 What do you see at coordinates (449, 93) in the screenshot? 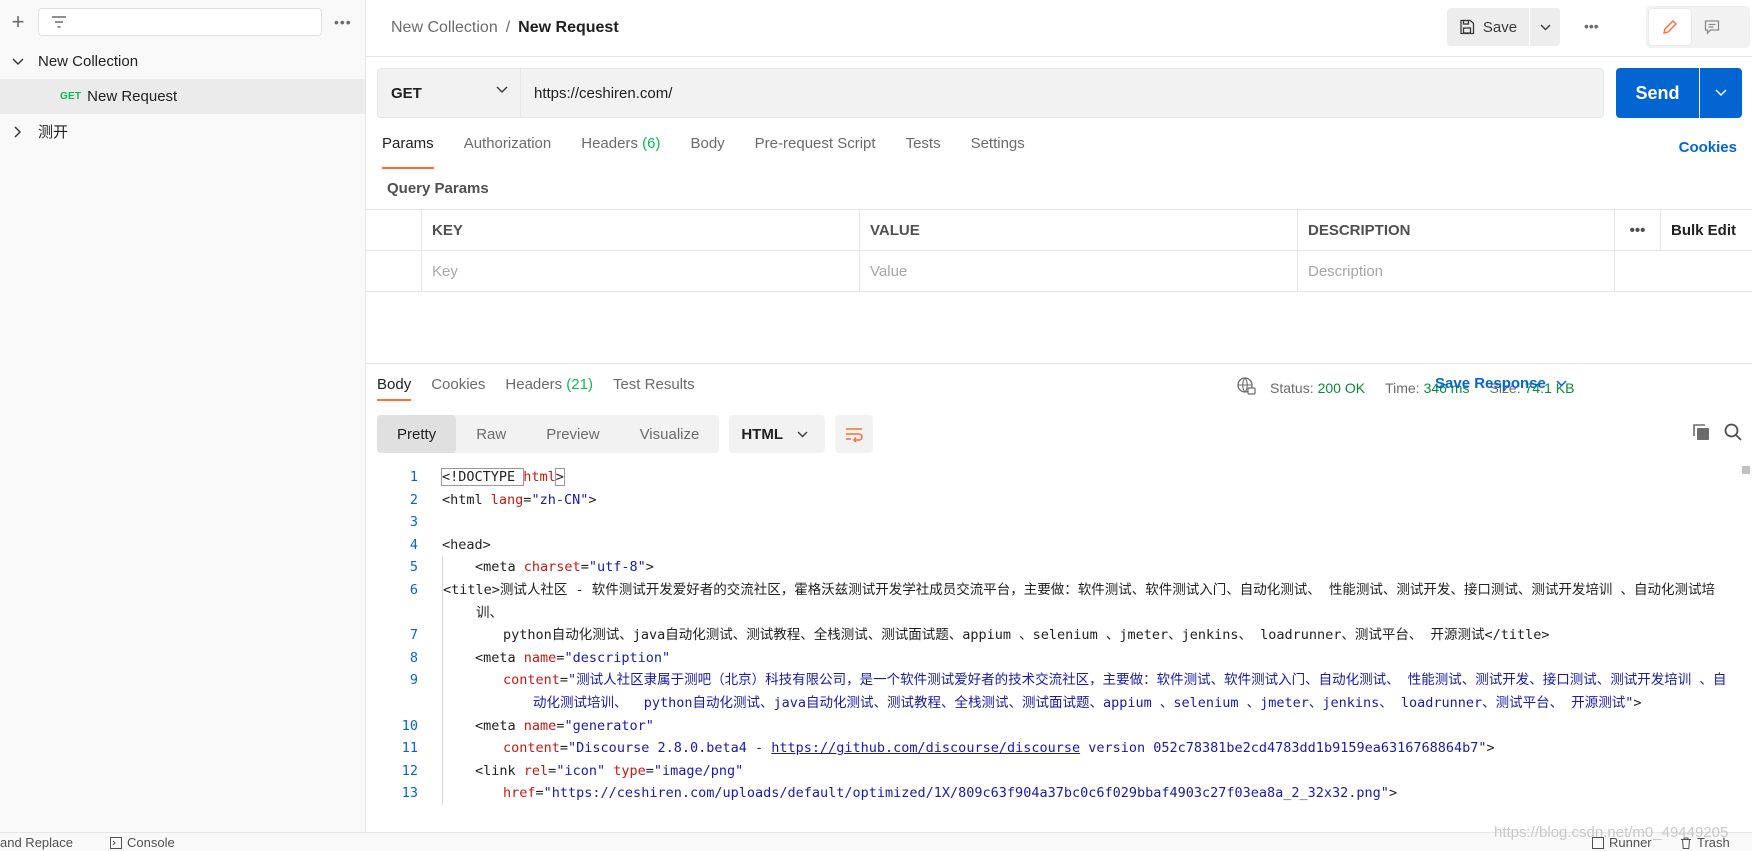
I see `method-select: GET` at bounding box center [449, 93].